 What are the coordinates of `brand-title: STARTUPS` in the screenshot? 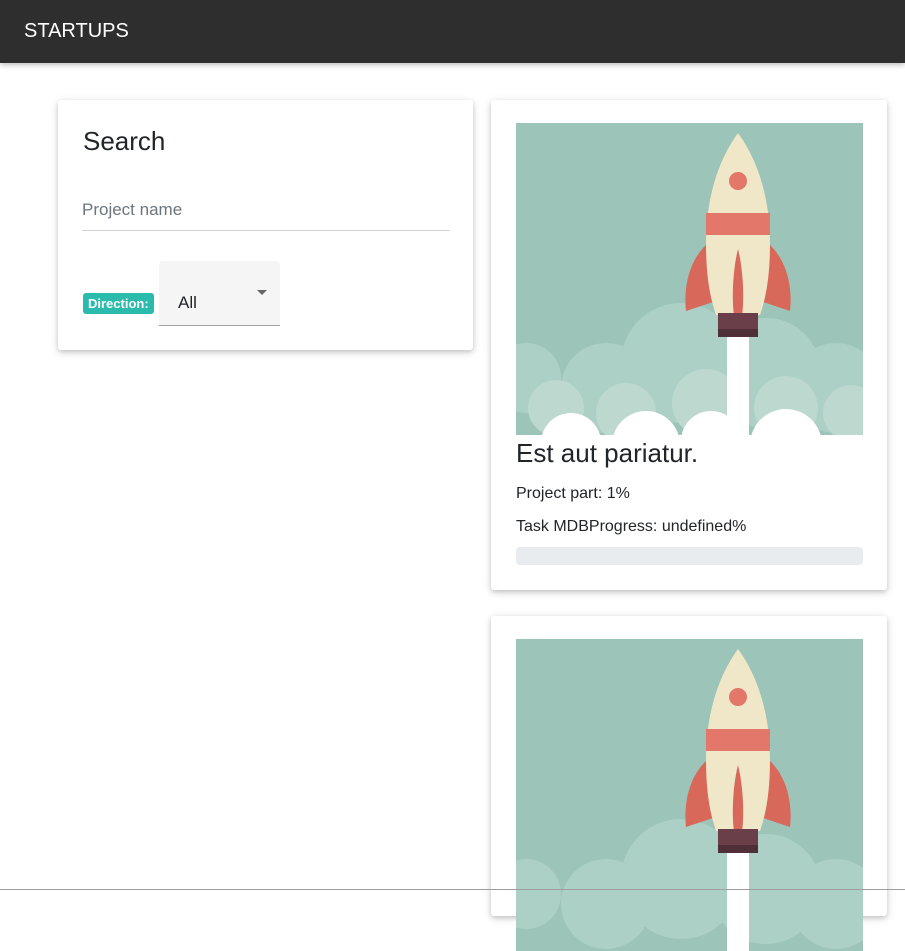 It's located at (76, 31).